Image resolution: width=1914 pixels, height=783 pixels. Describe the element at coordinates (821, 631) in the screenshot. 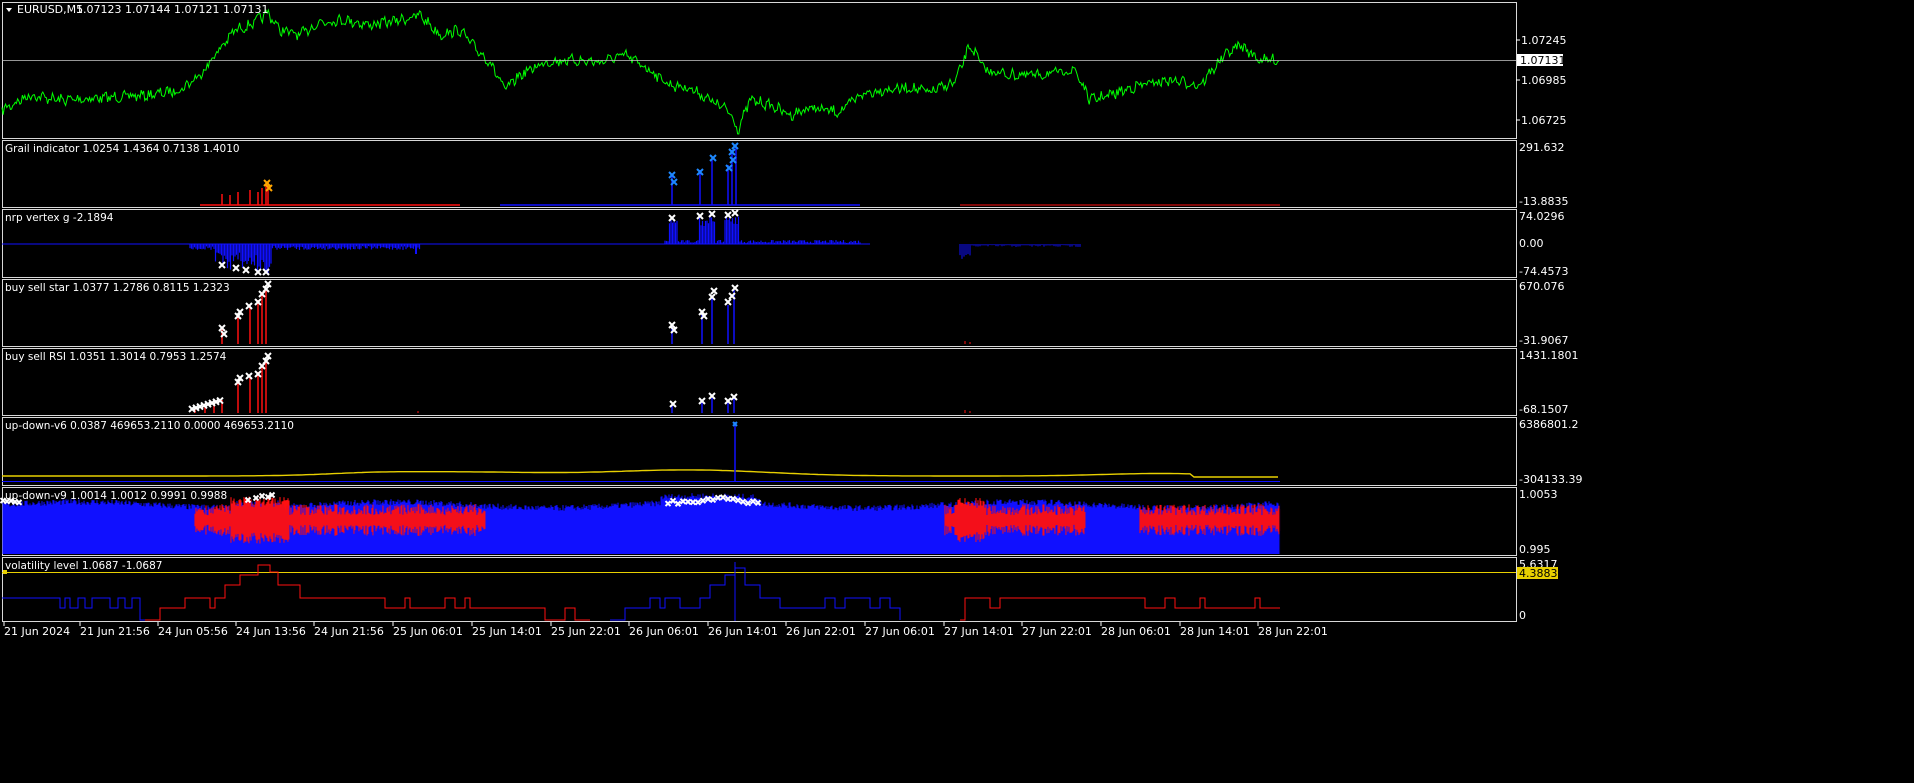

I see `time-axis-label: 26 Jun 22:01` at that location.